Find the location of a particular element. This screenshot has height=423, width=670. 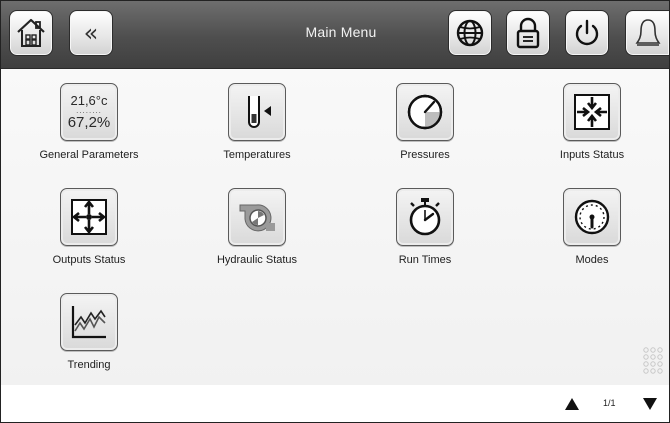

tile-hydraulic-status: Hydraulic Status is located at coordinates (257, 238).